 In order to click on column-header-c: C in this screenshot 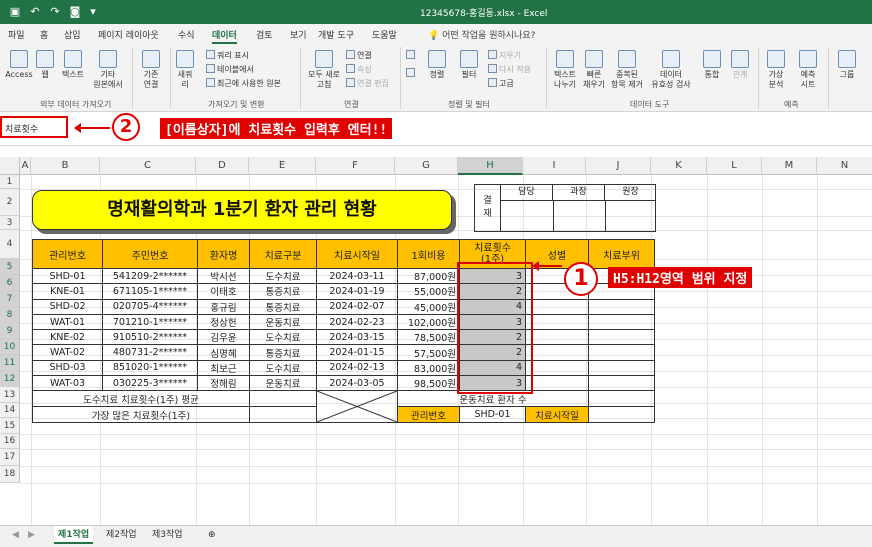, I will do `click(148, 166)`.